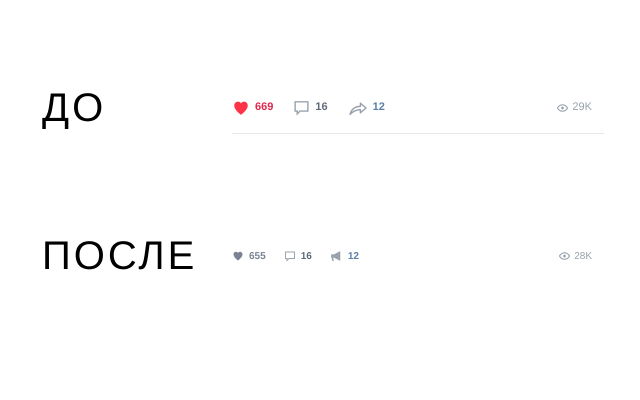 This screenshot has width=640, height=400. I want to click on like-button: 655, so click(249, 256).